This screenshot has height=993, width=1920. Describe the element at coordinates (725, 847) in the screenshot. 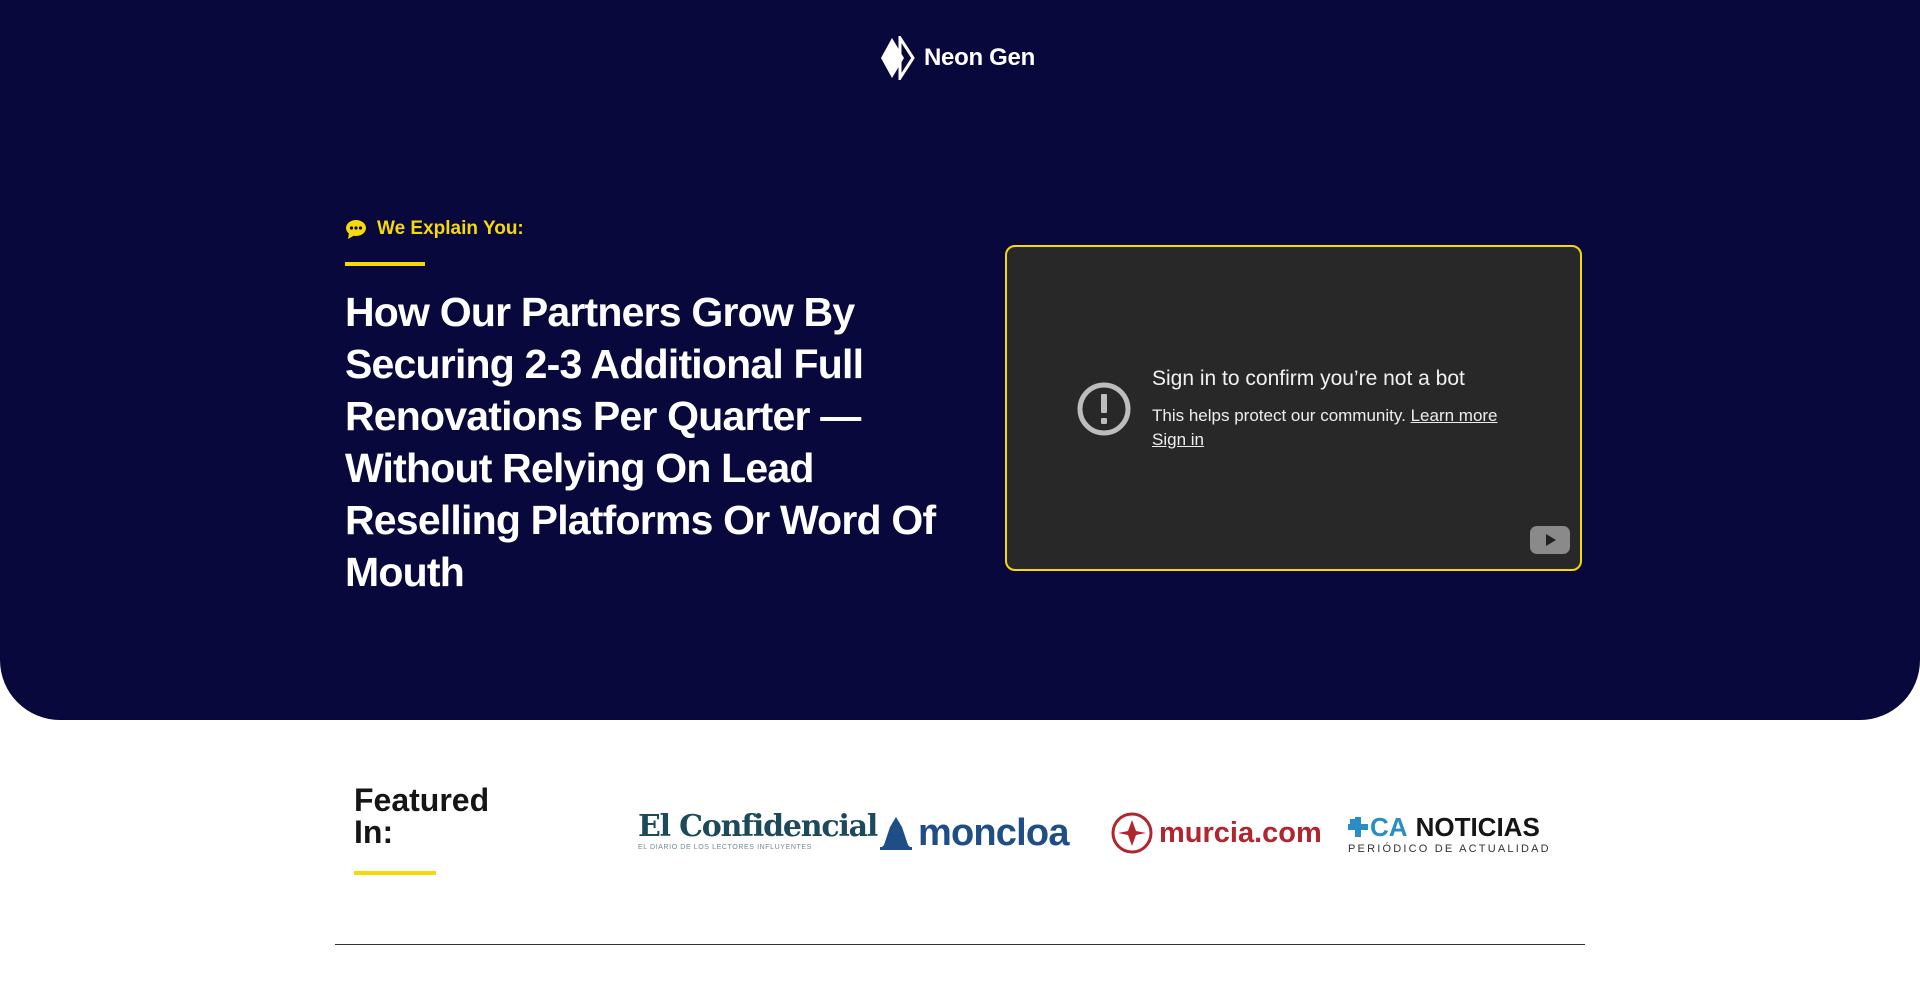

I see `el-confidencial-tagline: EL DIARIO DE LOS LECTORES INFLUYENTES` at that location.